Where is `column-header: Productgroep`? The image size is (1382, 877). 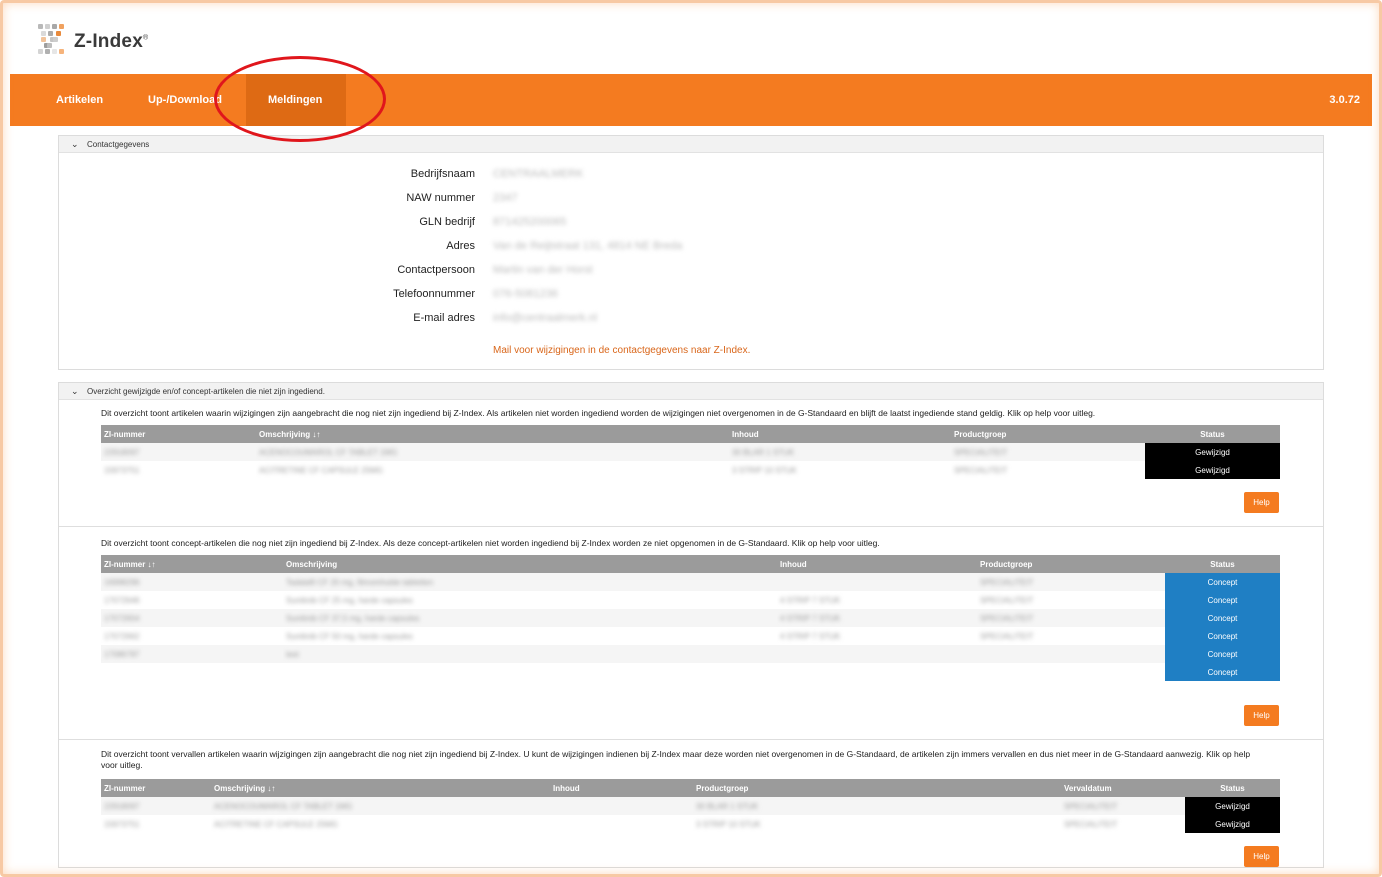 column-header: Productgroep is located at coordinates (877, 788).